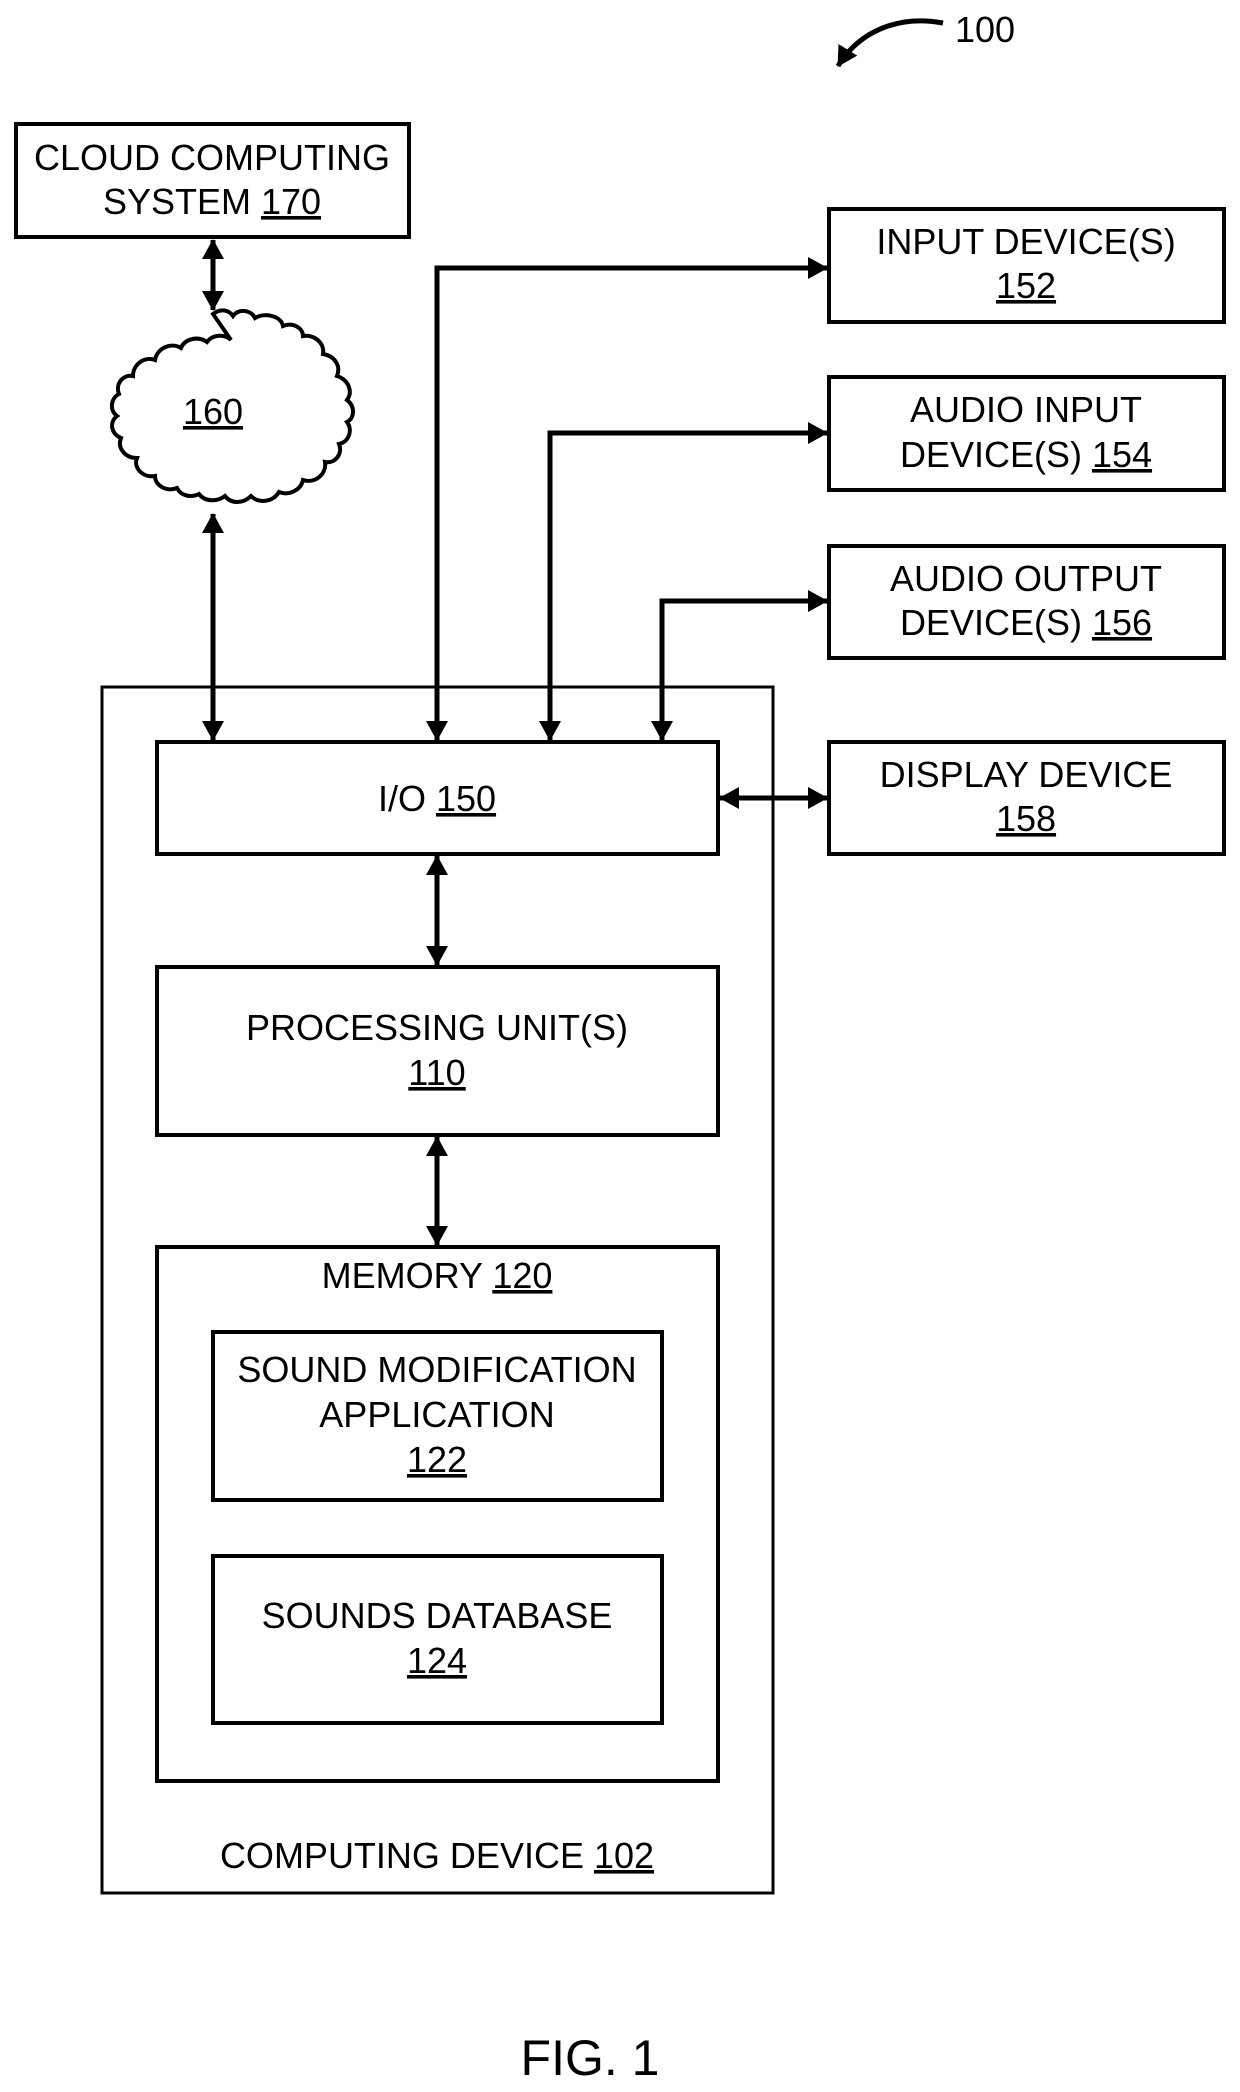 This screenshot has height=2092, width=1240. I want to click on display-device-block: DISPLAY DEVICE 158, so click(1026, 798).